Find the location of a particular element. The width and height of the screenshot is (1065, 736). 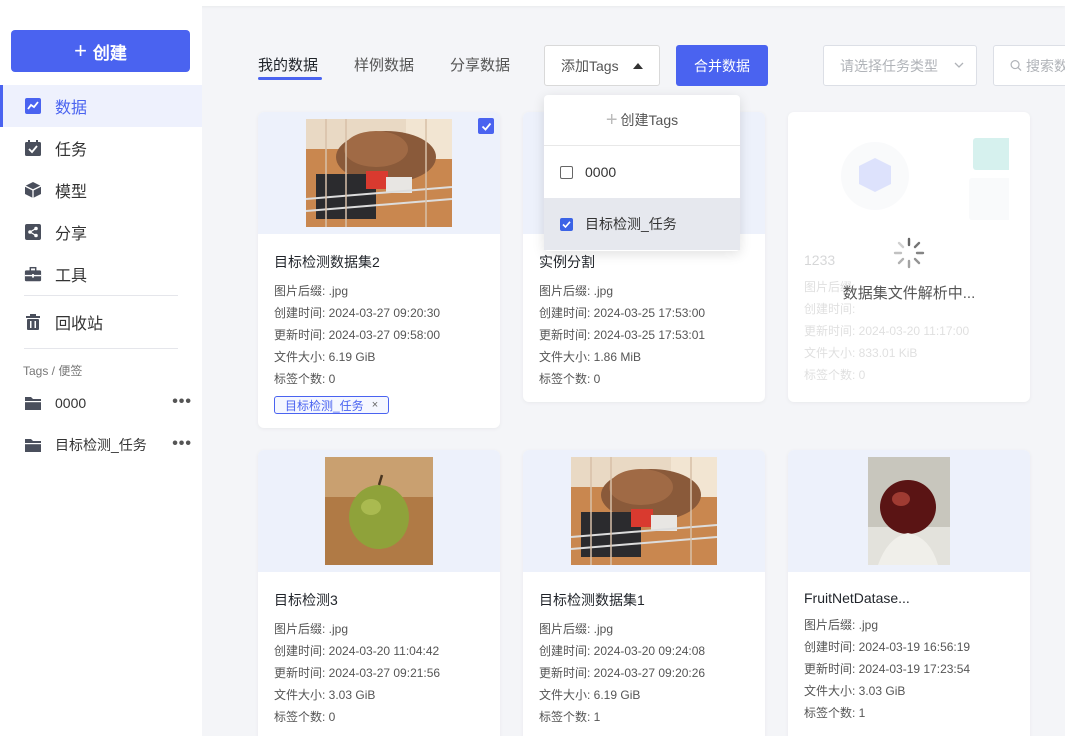

created-time: 创建时间: 2024-03-19 16:56:19 is located at coordinates (887, 647).